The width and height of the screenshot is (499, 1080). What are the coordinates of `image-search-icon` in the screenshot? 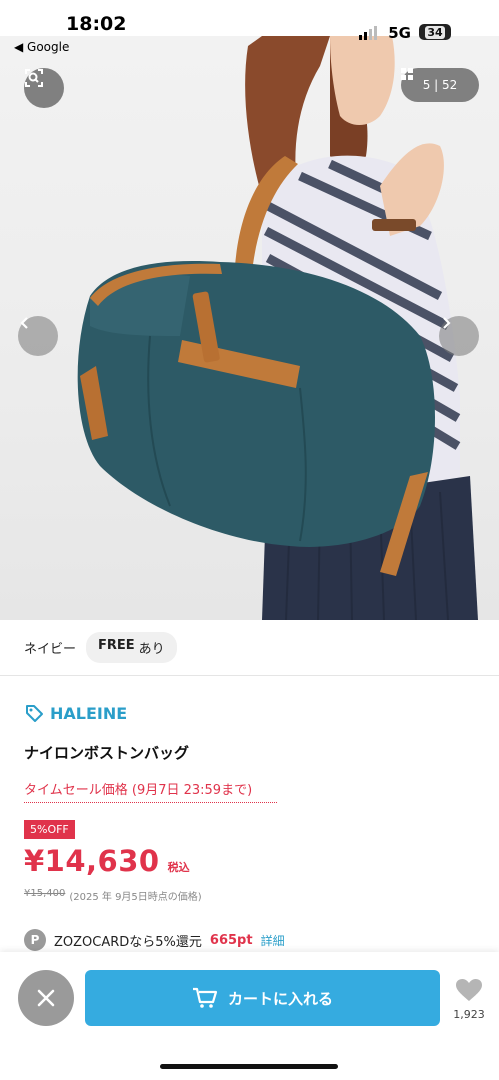 It's located at (34, 78).